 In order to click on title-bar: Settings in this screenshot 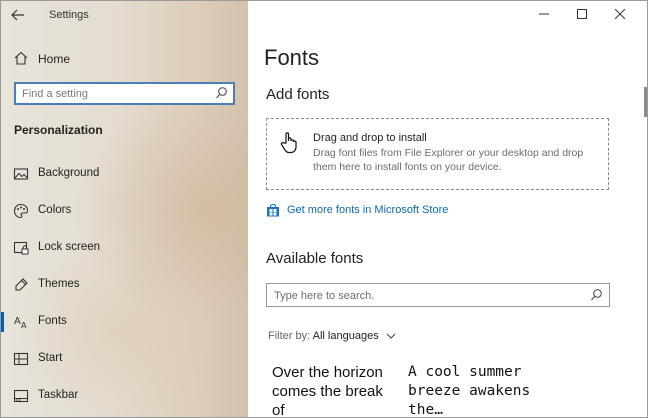, I will do `click(124, 15)`.